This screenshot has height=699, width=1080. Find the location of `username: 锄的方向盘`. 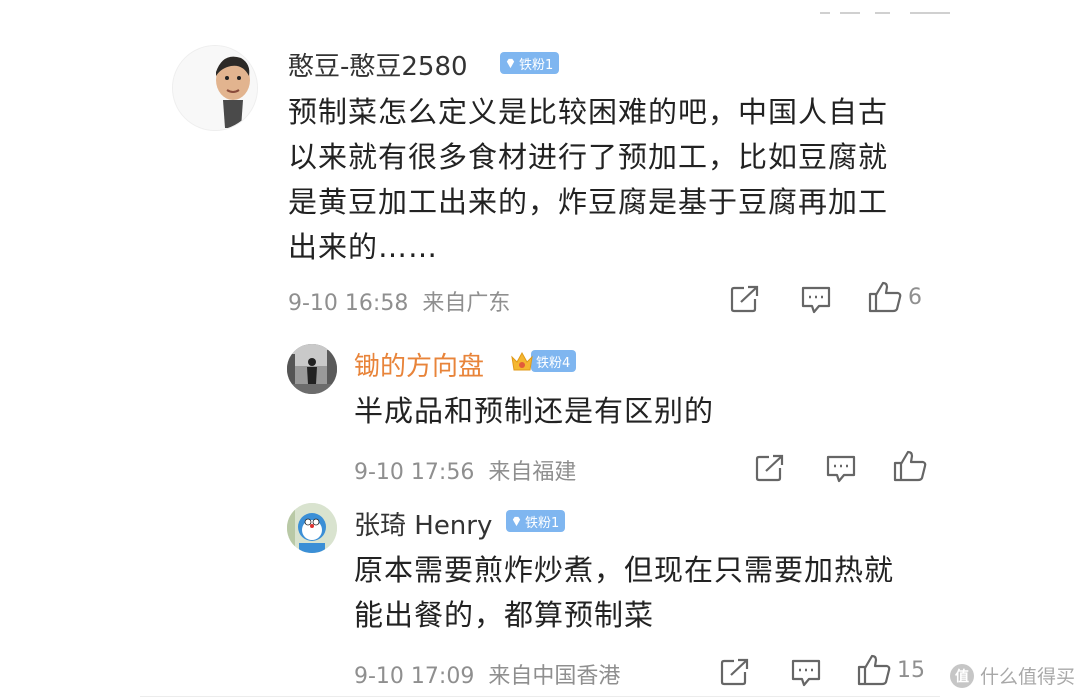

username: 锄的方向盘 is located at coordinates (419, 364).